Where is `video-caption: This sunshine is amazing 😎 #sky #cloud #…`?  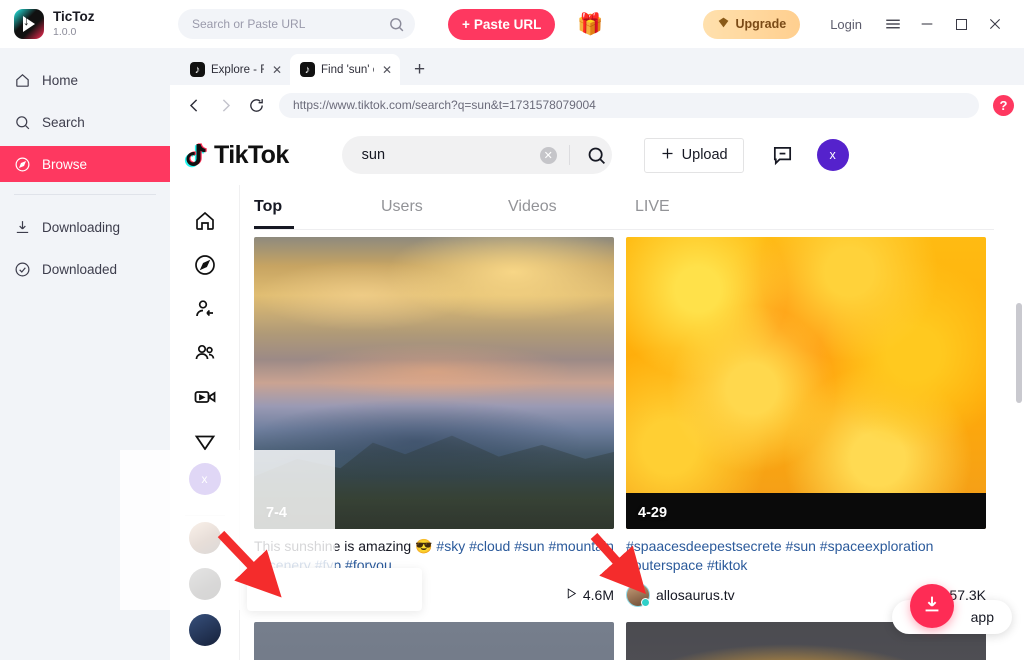
video-caption: This sunshine is amazing 😎 #sky #cloud #… is located at coordinates (434, 556).